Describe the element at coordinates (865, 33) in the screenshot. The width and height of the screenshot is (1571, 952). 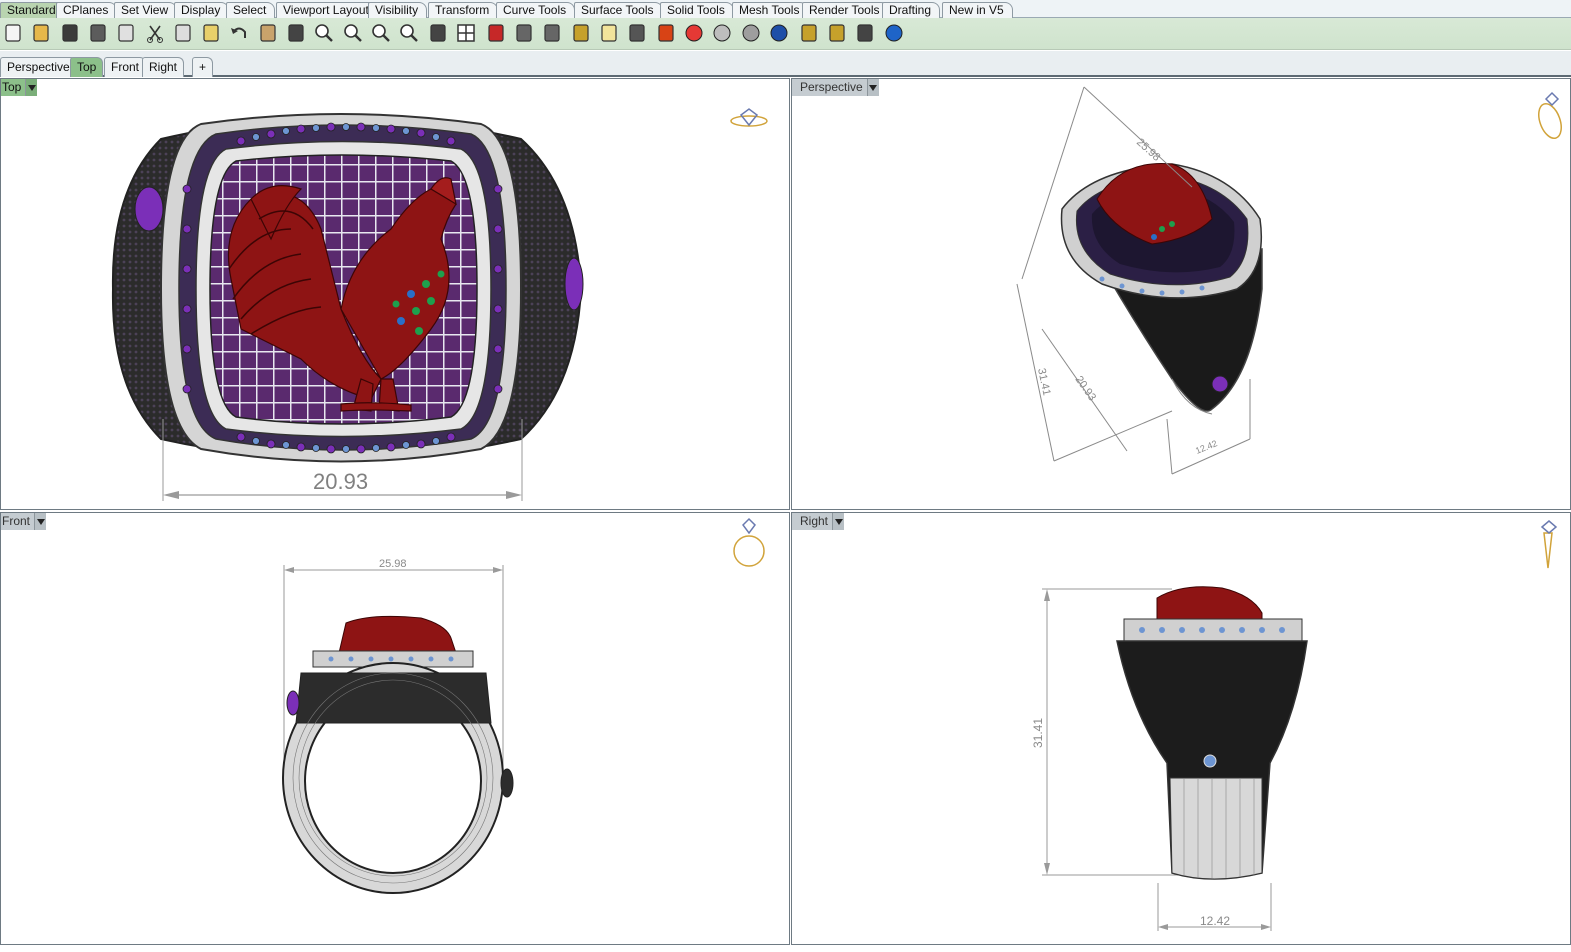
I see `dimension-icon` at that location.